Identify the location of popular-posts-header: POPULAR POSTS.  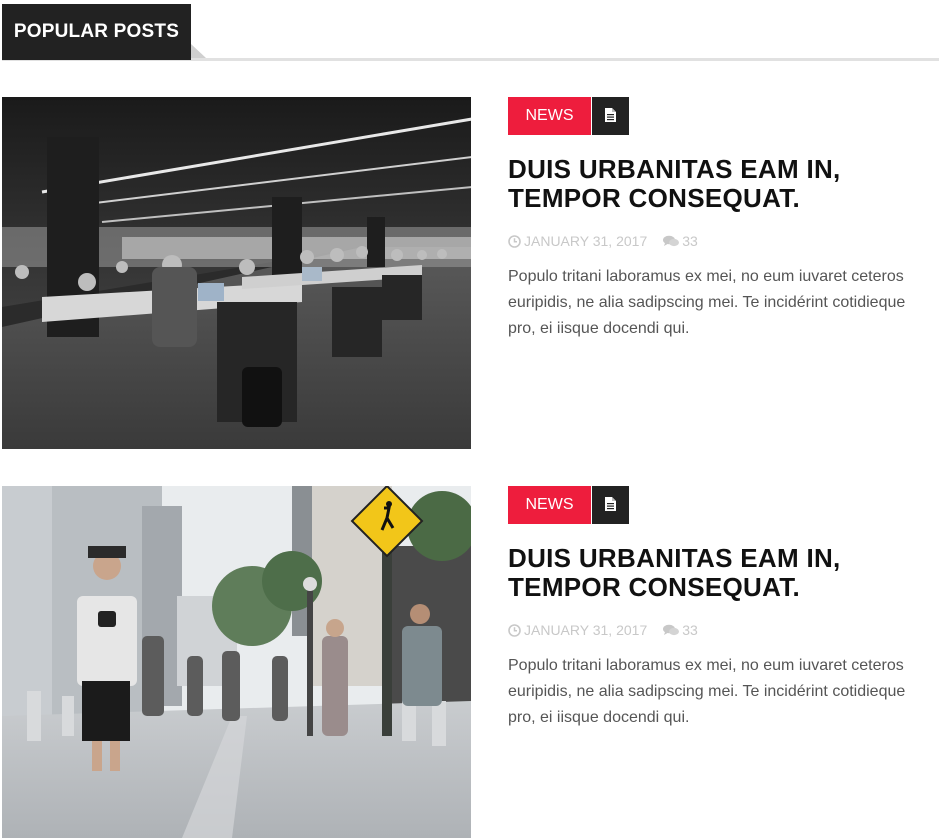
(470, 32).